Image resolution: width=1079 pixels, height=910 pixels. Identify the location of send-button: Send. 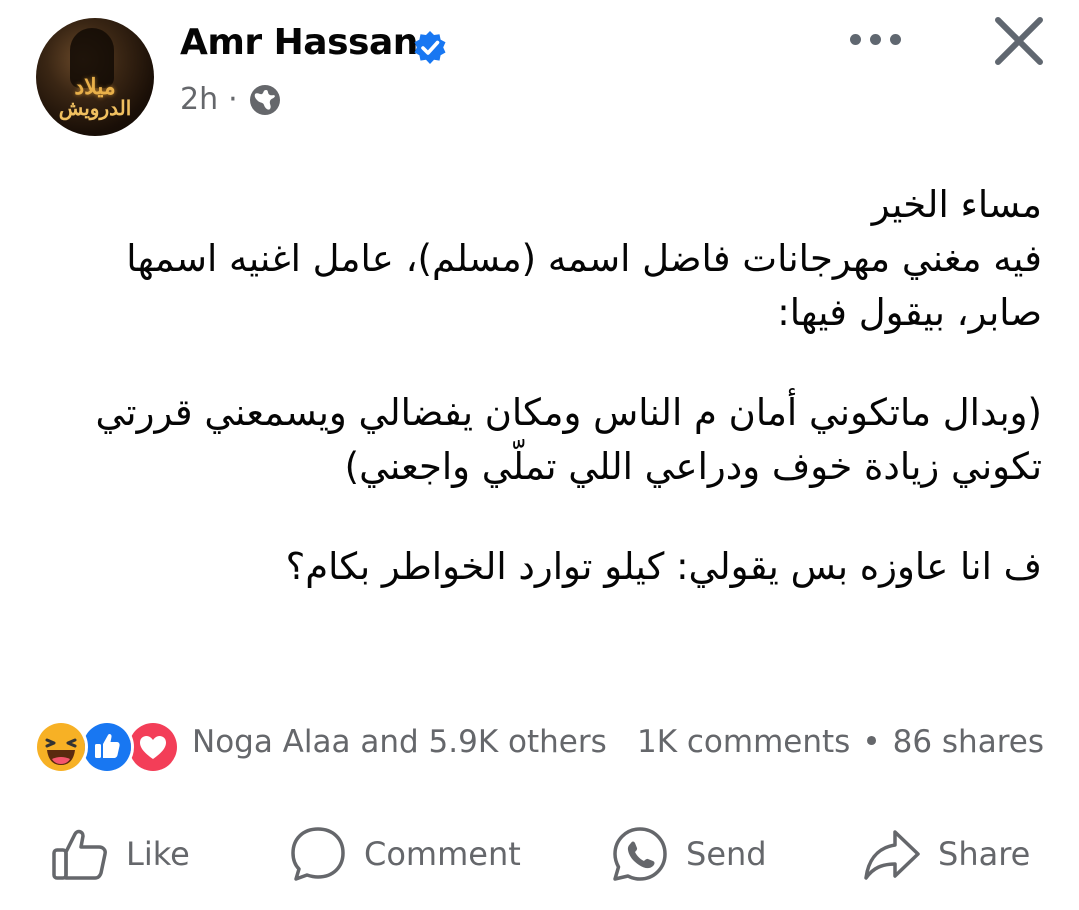
(688, 854).